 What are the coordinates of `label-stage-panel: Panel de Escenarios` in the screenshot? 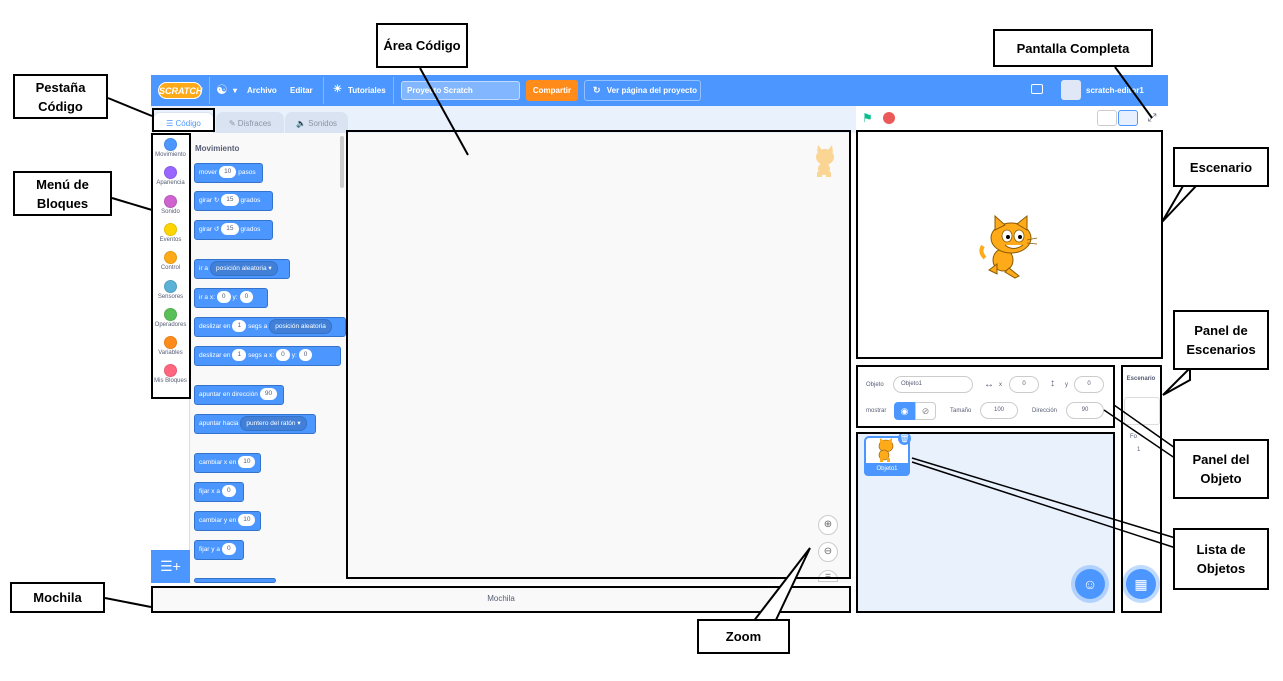 It's located at (1221, 340).